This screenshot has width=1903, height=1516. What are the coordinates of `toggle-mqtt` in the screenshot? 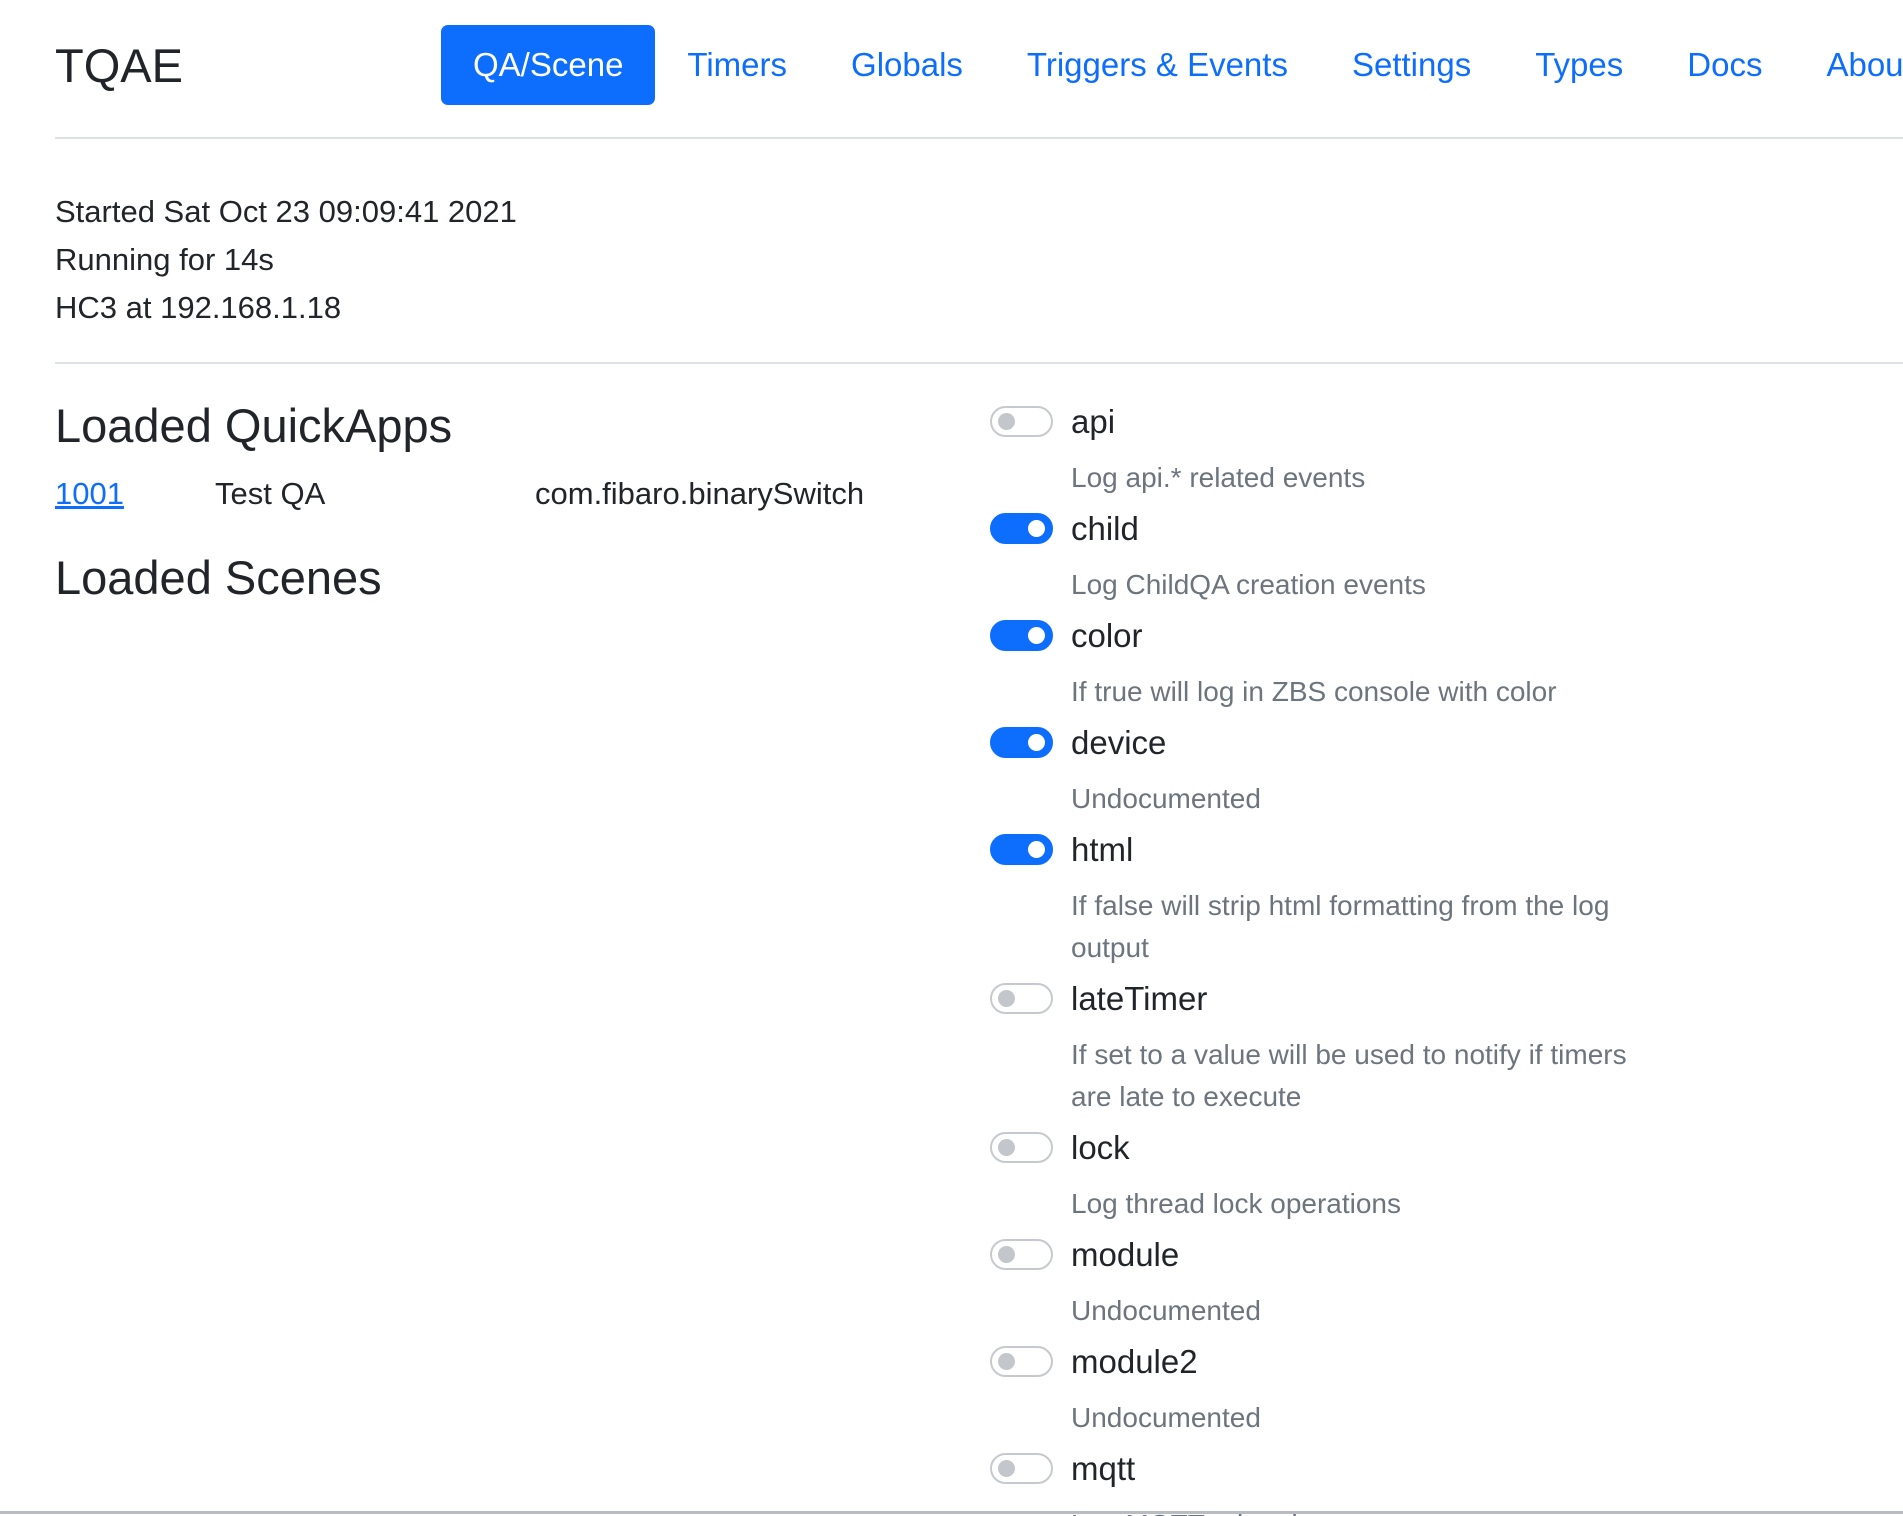 It's located at (1021, 1468).